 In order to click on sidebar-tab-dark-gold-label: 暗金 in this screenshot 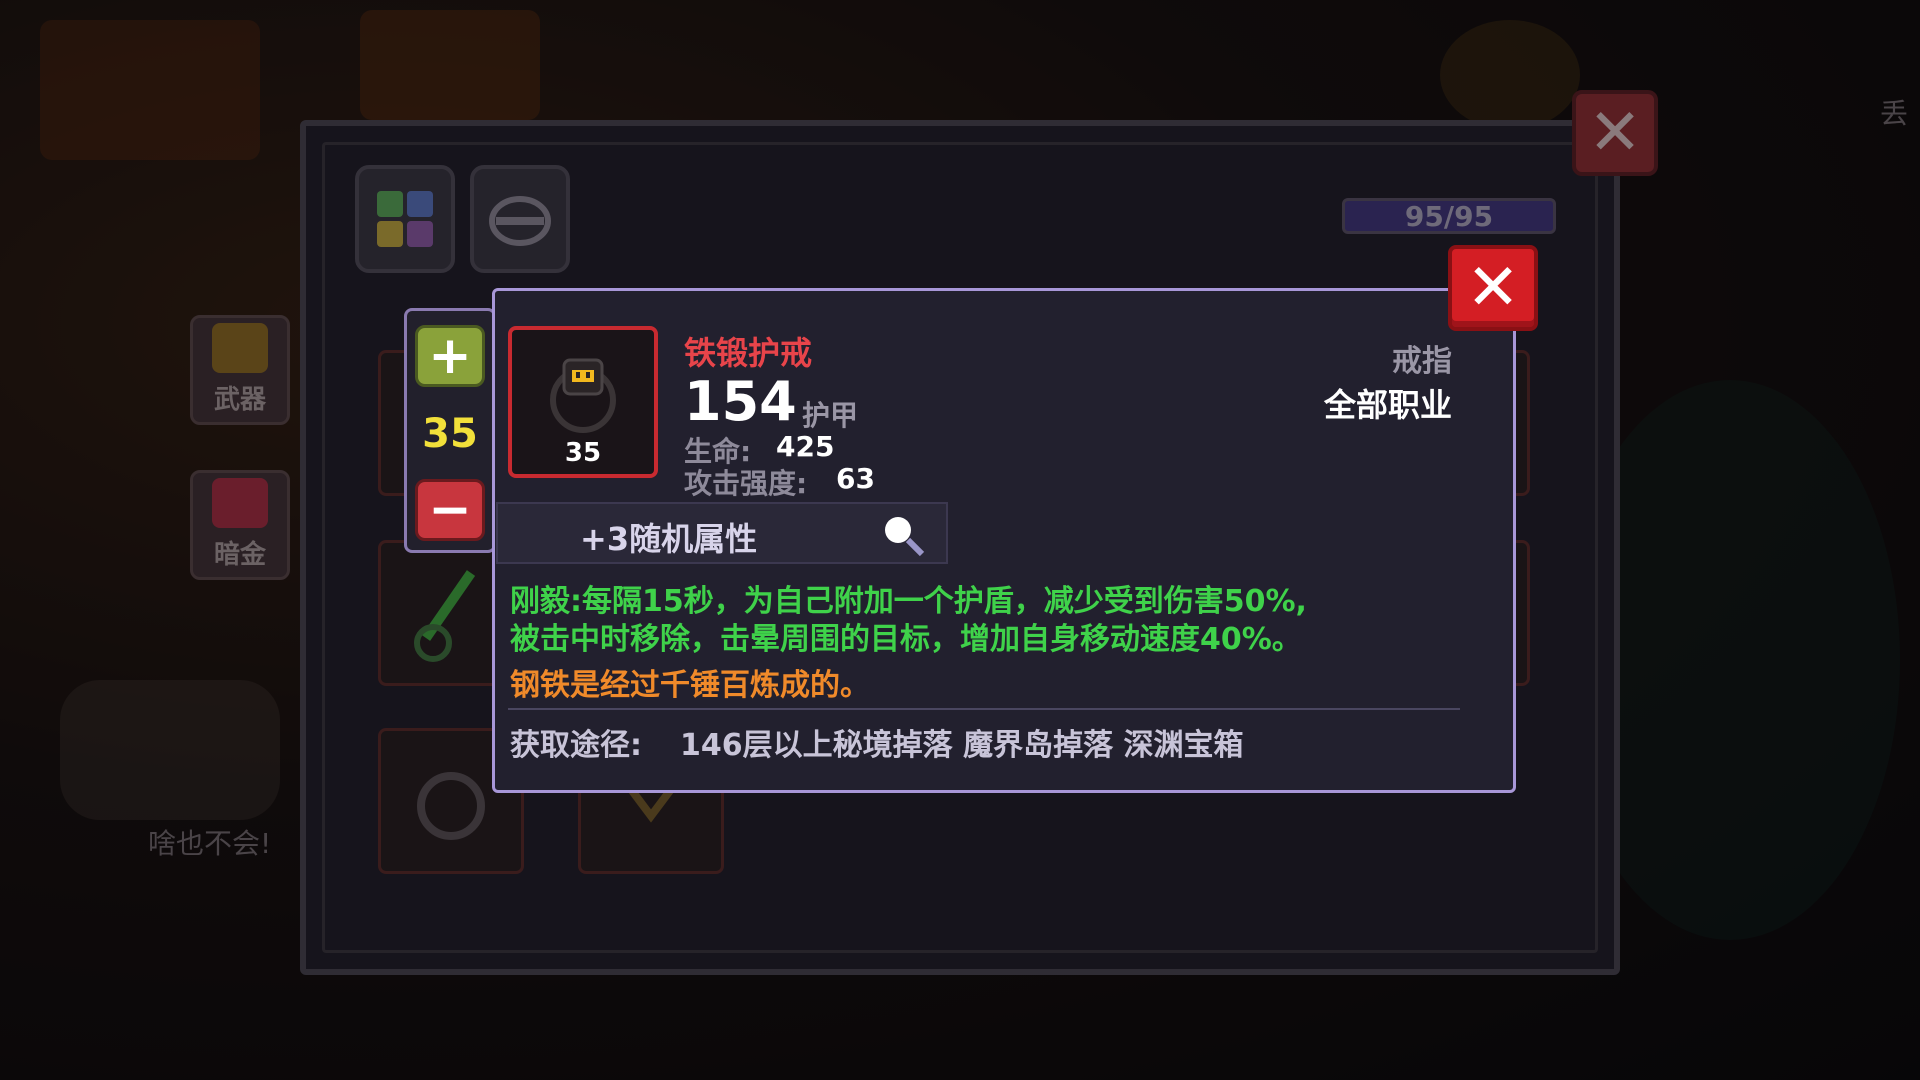, I will do `click(239, 555)`.